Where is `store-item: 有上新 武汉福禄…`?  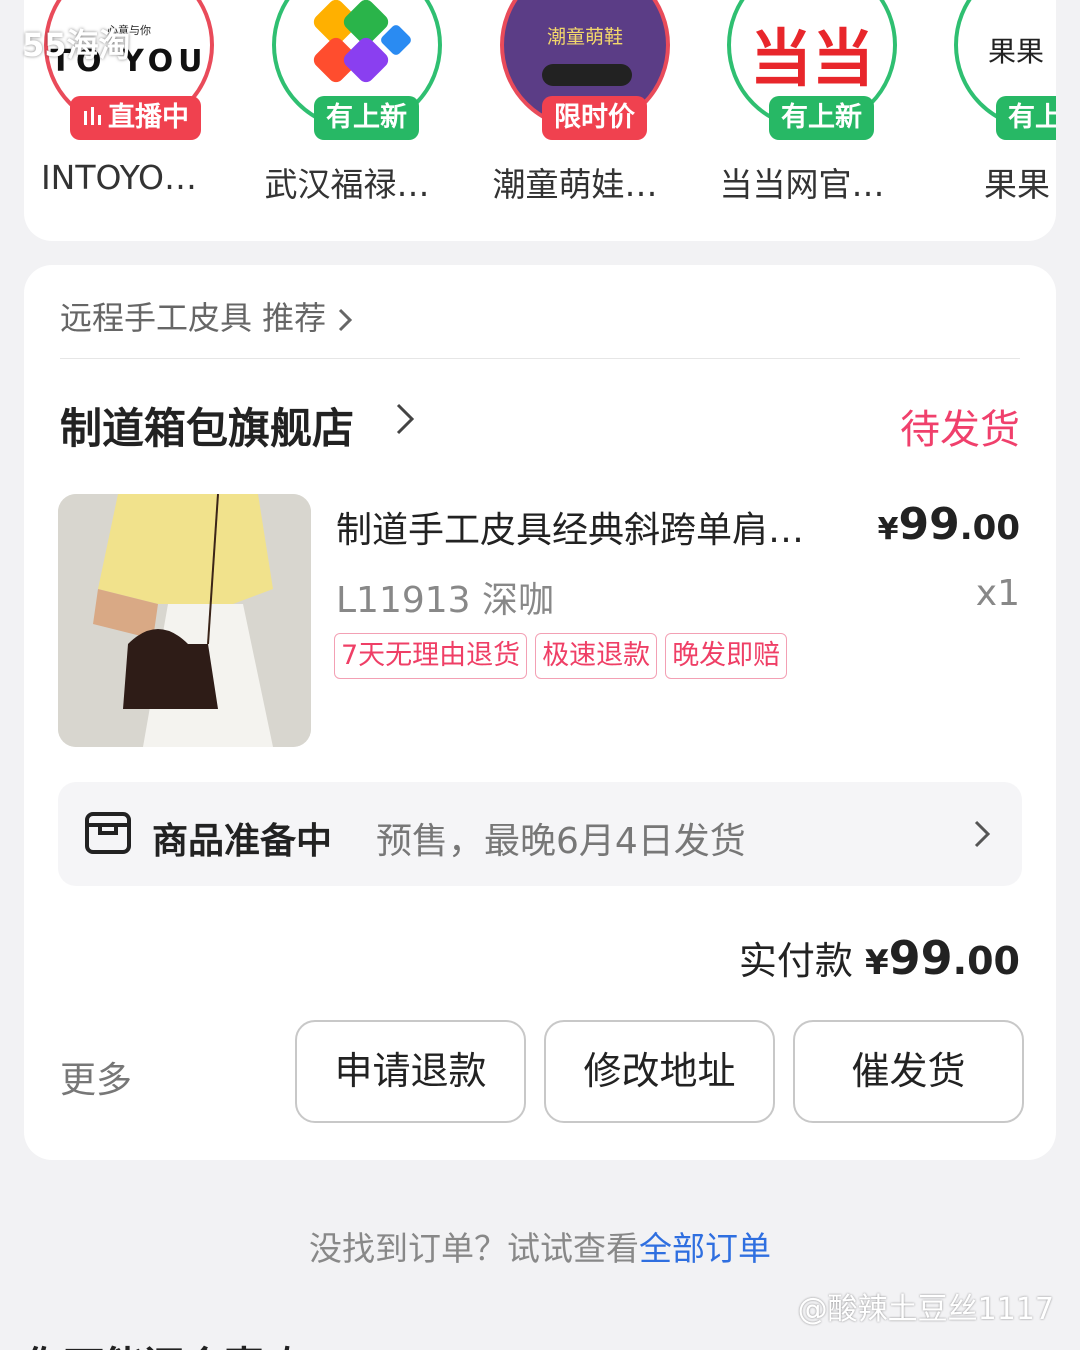
store-item: 有上新 武汉福禄… is located at coordinates (342, 120).